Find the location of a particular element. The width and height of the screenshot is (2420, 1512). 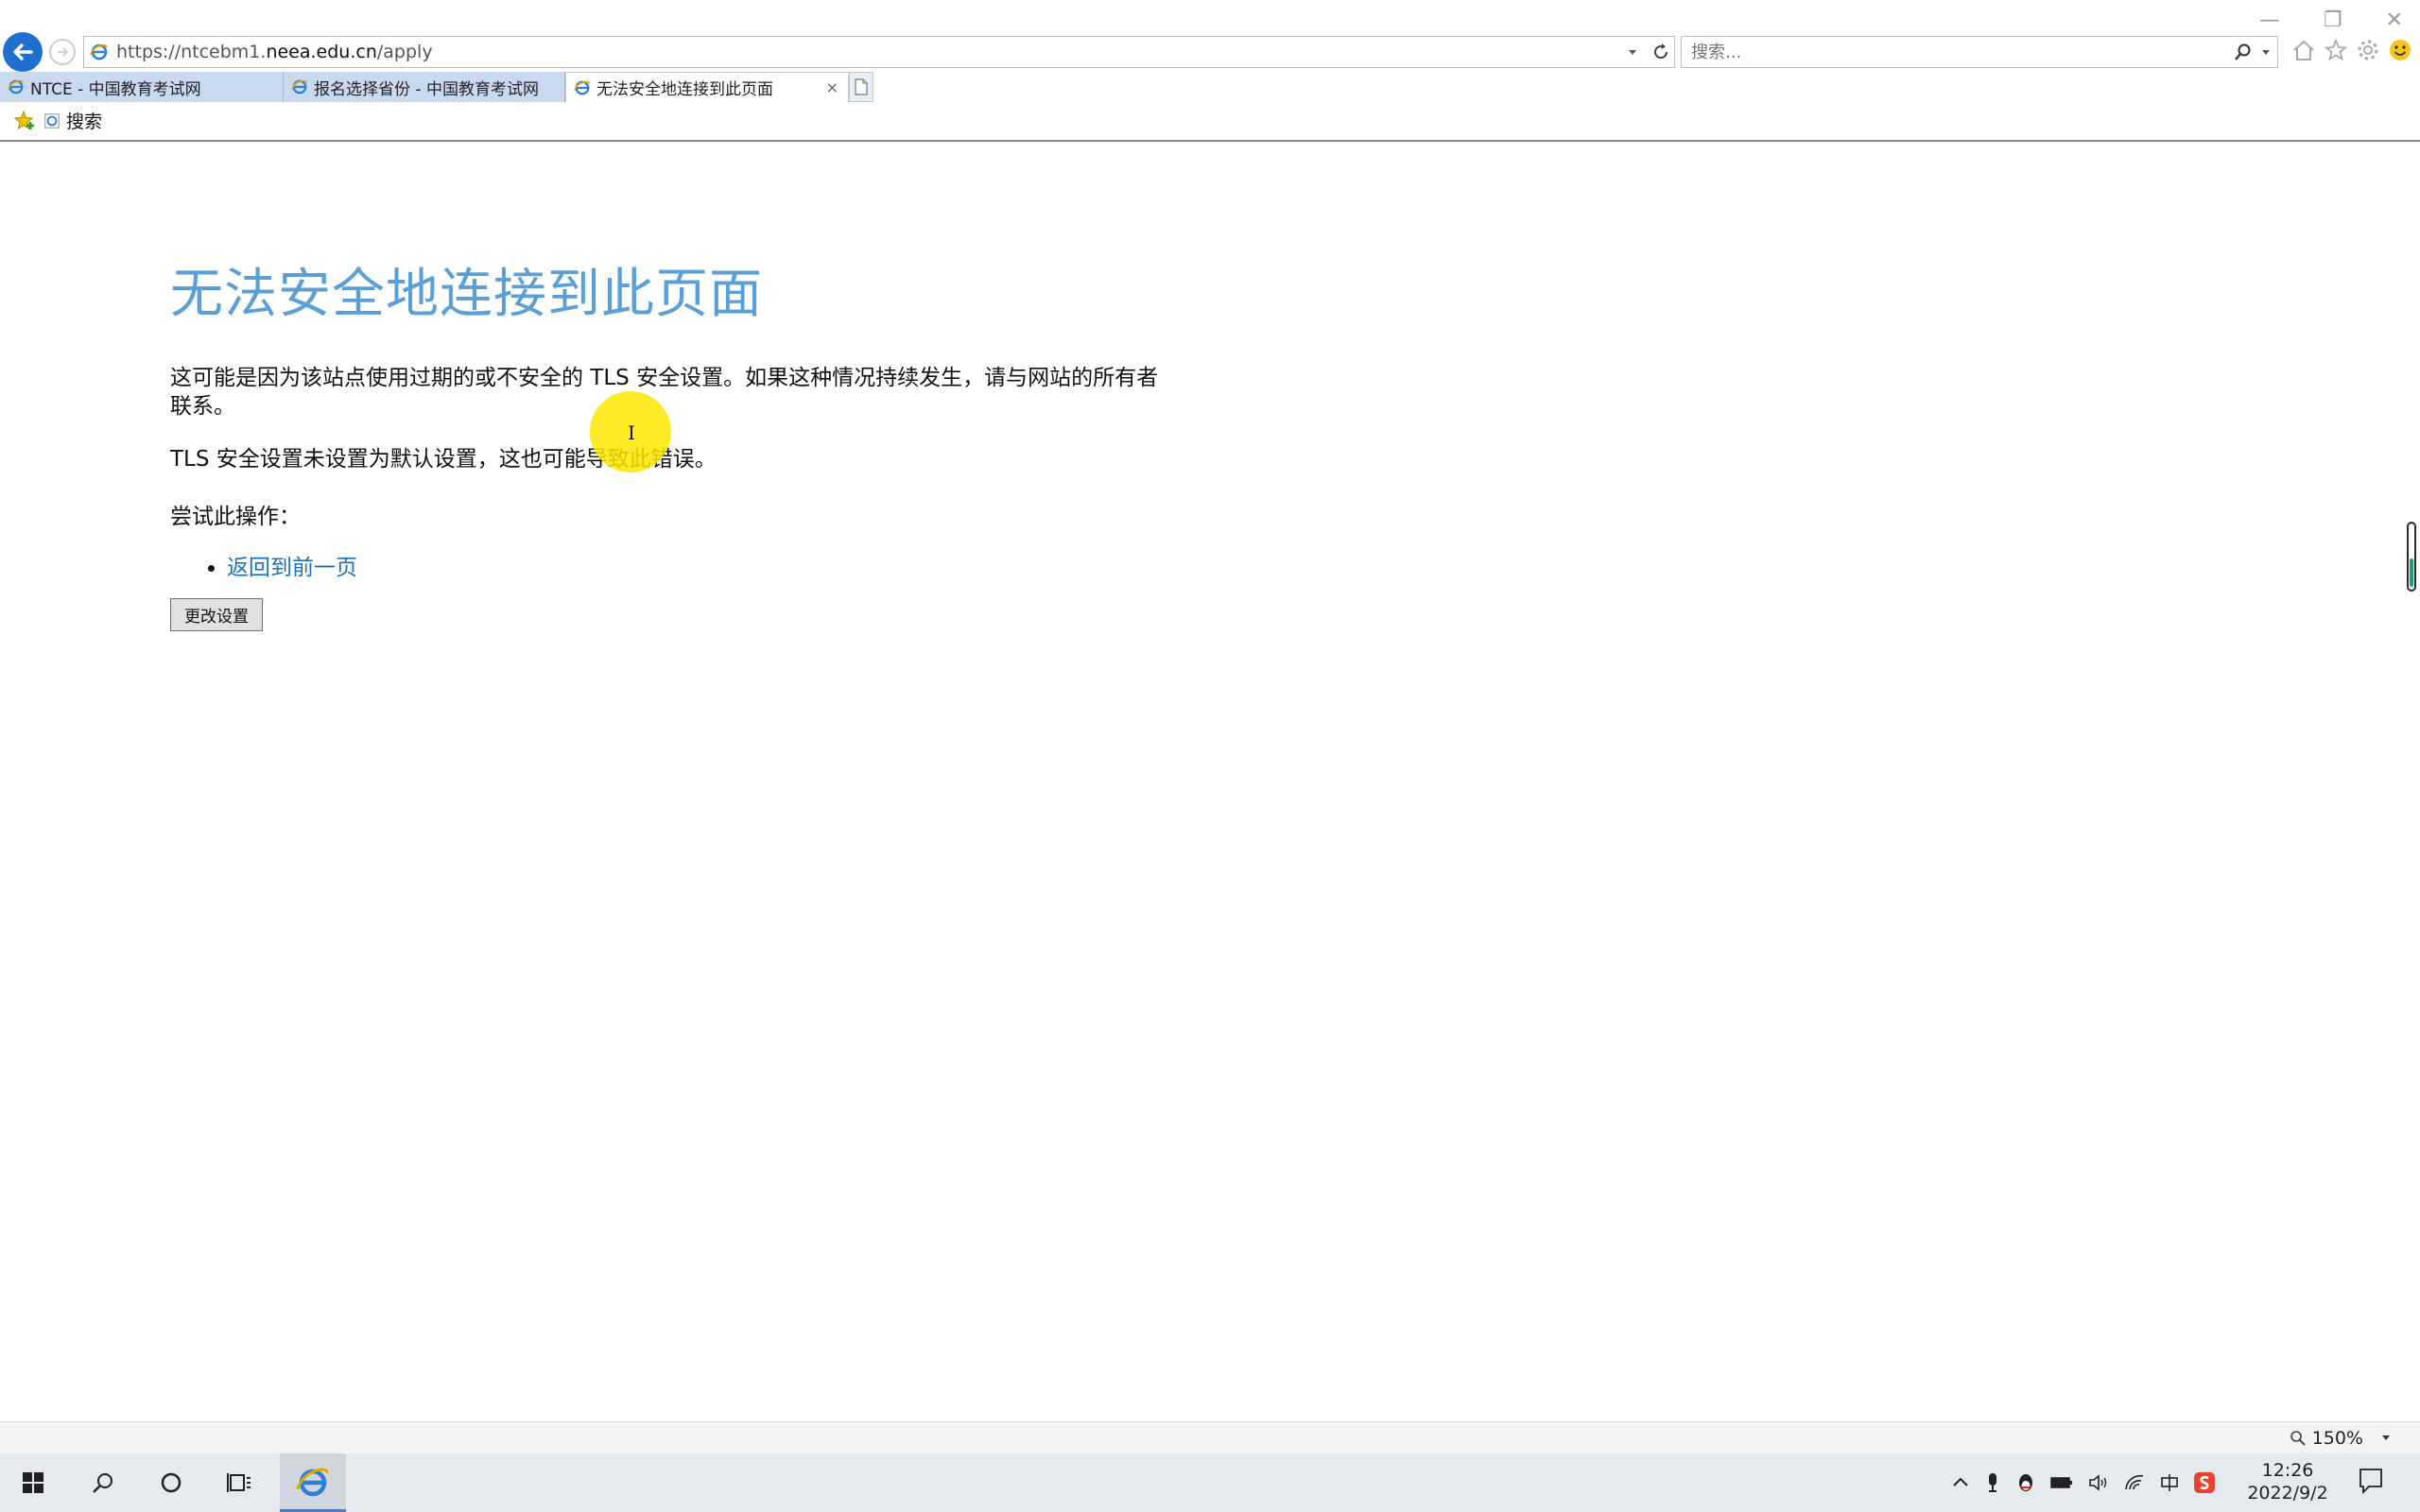

restore-button: ❐ is located at coordinates (2333, 21).